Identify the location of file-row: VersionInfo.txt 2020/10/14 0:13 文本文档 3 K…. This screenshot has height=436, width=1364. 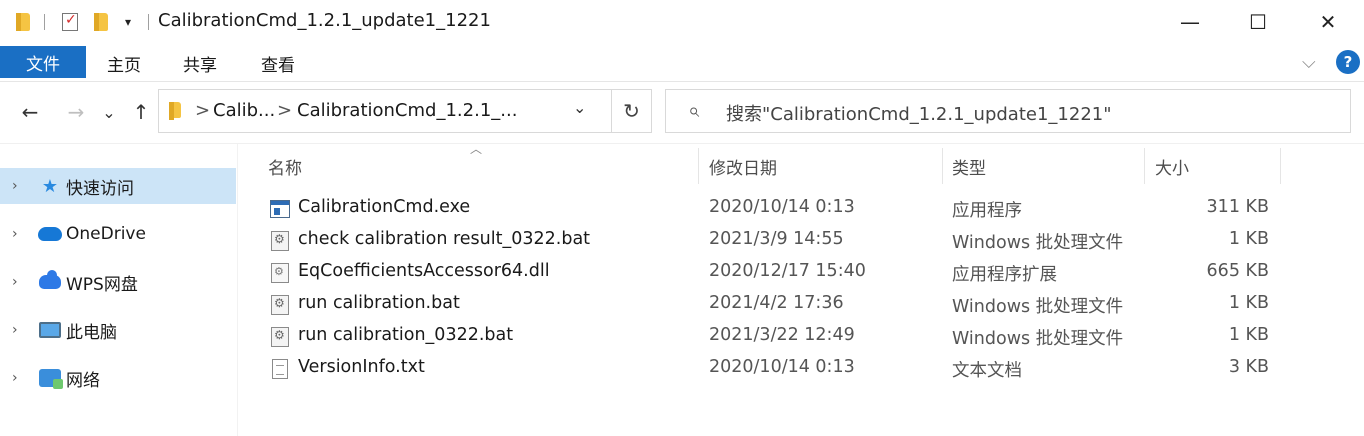
(772, 369).